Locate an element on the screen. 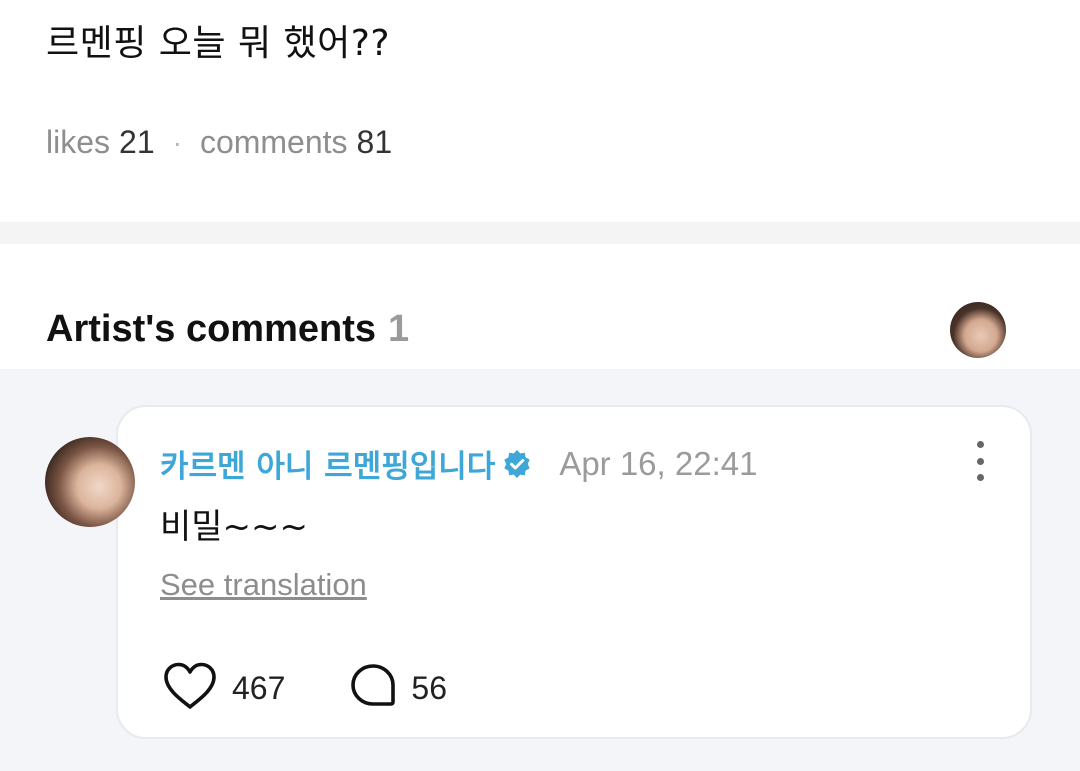 This screenshot has width=1080, height=771. comment-author-name: 카르멘 아니 르멘핑입니다 is located at coordinates (327, 463).